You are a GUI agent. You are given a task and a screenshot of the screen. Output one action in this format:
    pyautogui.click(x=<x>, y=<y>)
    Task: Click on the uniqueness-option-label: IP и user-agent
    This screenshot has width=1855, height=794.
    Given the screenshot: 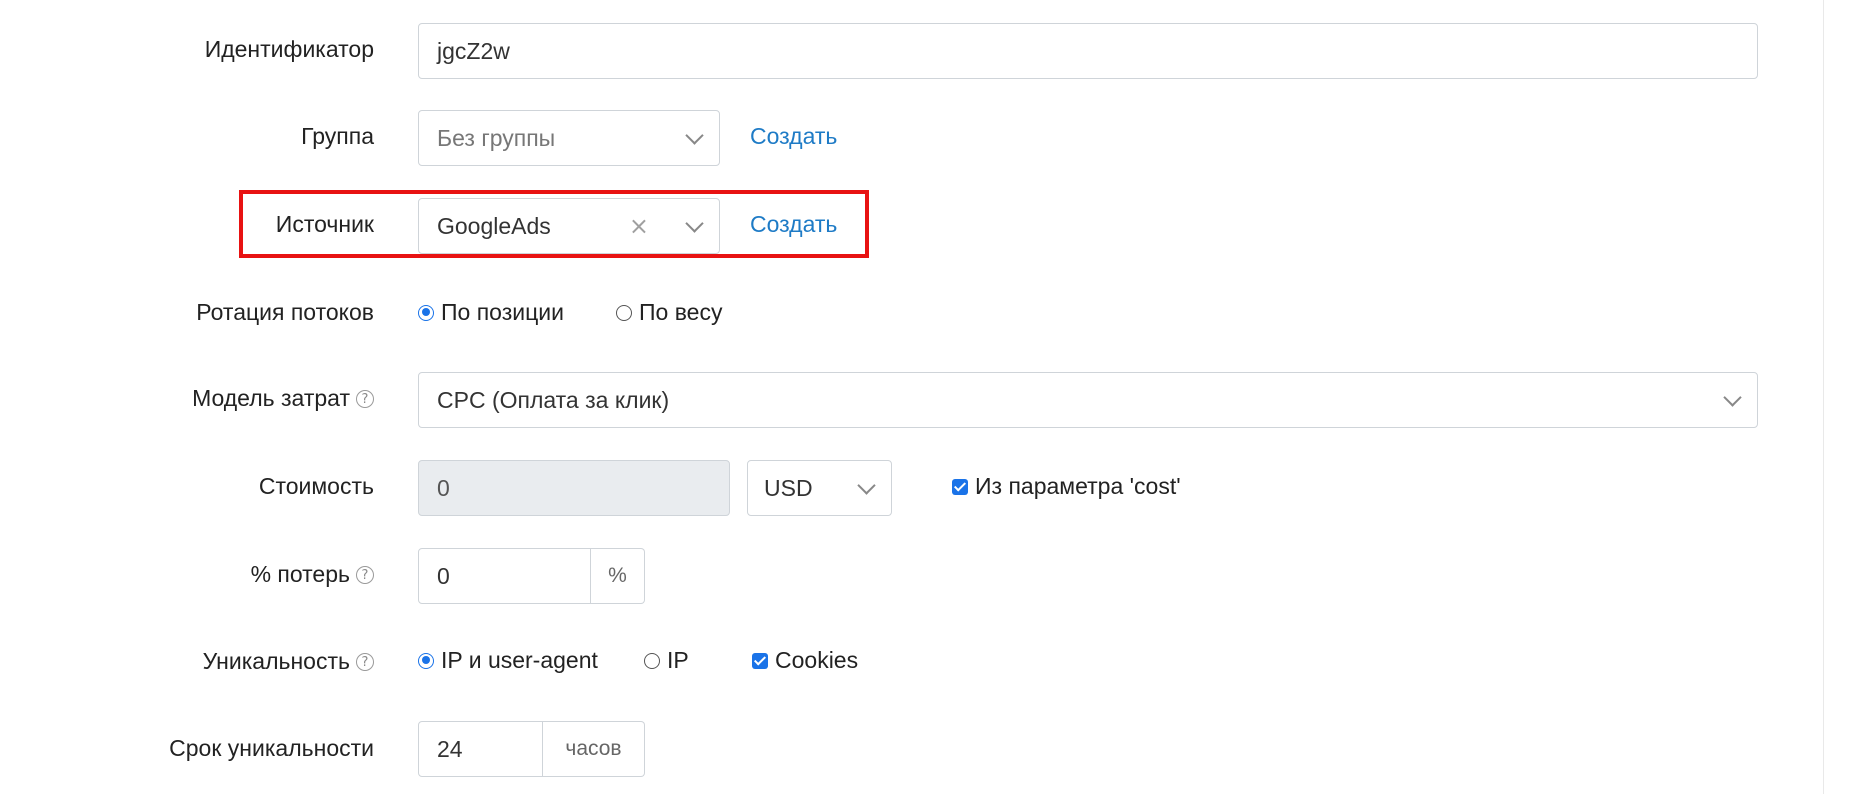 What is the action you would take?
    pyautogui.click(x=519, y=660)
    